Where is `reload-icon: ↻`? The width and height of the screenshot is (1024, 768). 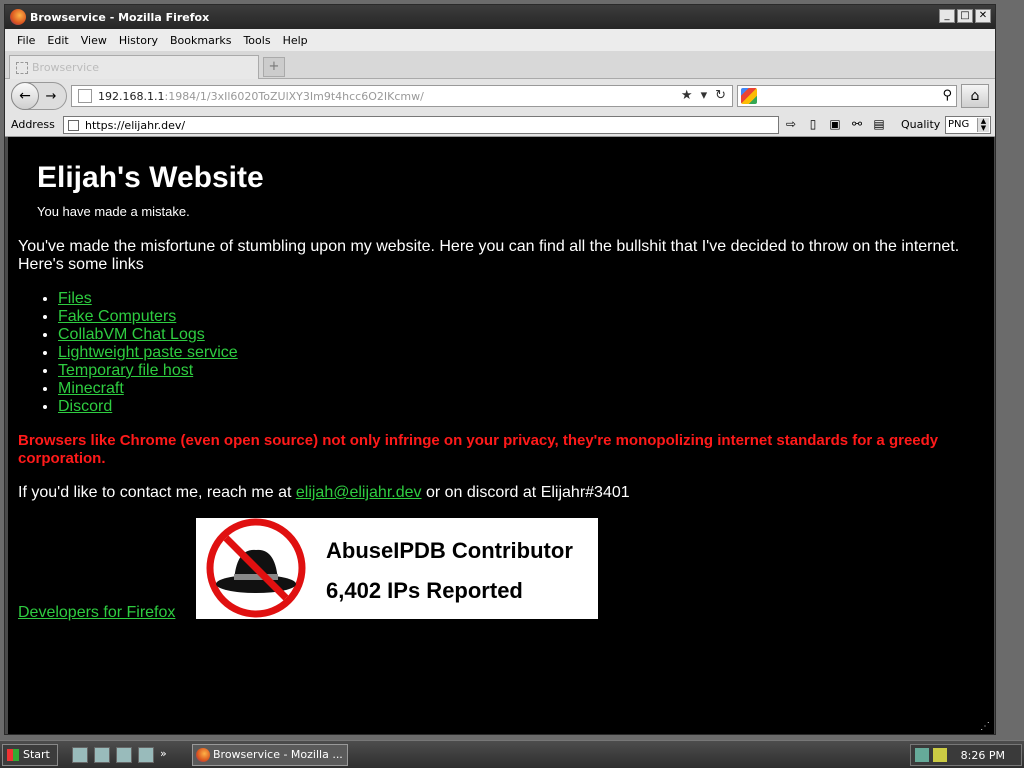 reload-icon: ↻ is located at coordinates (720, 95).